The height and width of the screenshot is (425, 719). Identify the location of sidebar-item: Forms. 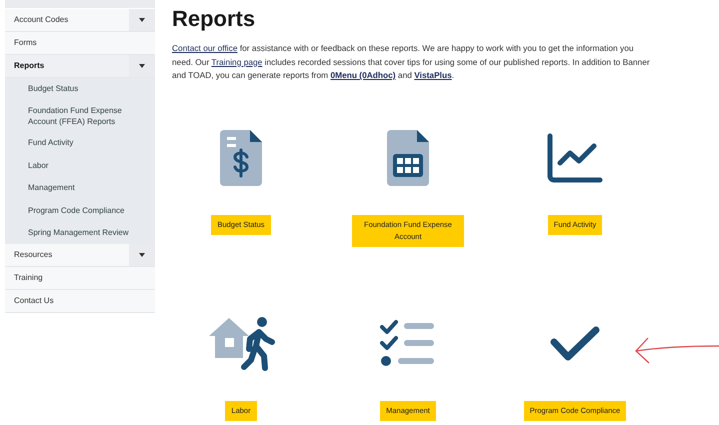
(80, 43).